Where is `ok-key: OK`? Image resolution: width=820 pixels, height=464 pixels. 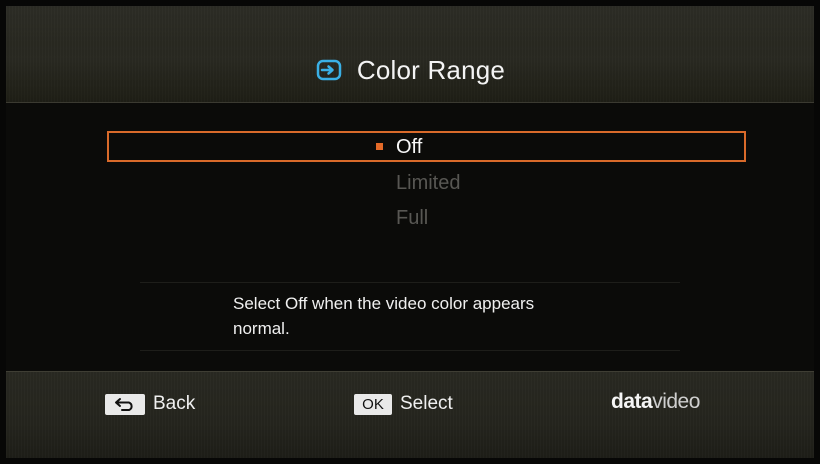
ok-key: OK is located at coordinates (373, 404).